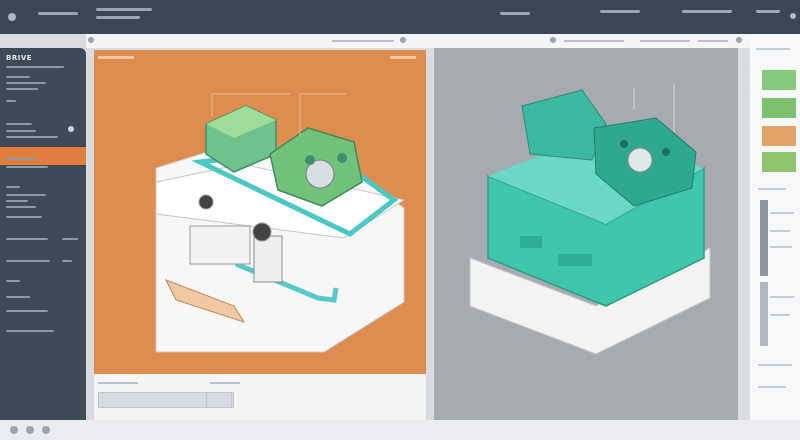 The width and height of the screenshot is (800, 440). I want to click on search-icon, so click(403, 40).